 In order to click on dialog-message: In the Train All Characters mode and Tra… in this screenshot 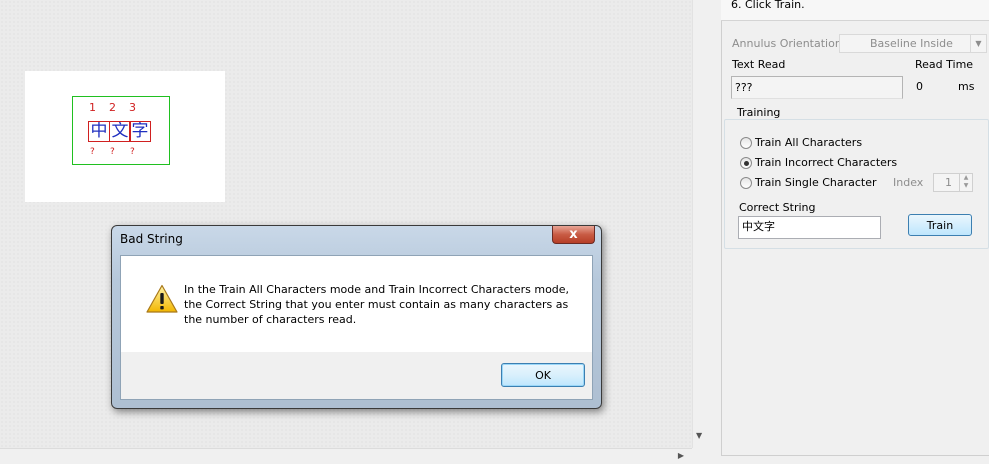, I will do `click(381, 304)`.